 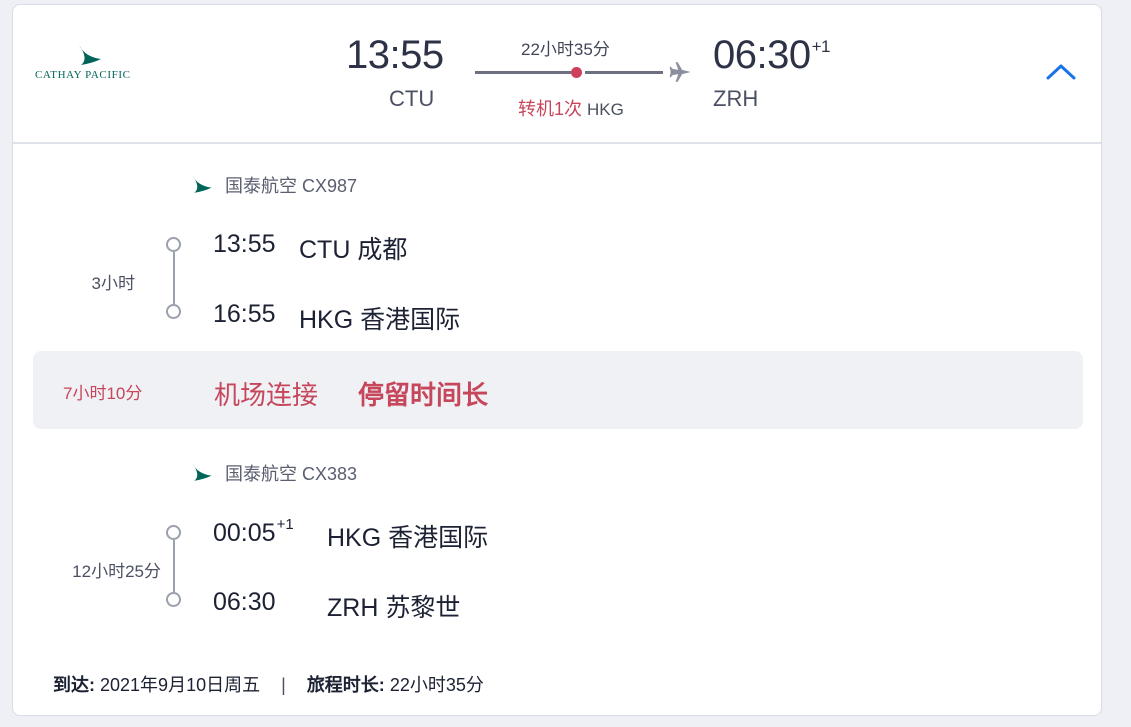 I want to click on duration-value: 22小时35分, so click(x=436, y=685).